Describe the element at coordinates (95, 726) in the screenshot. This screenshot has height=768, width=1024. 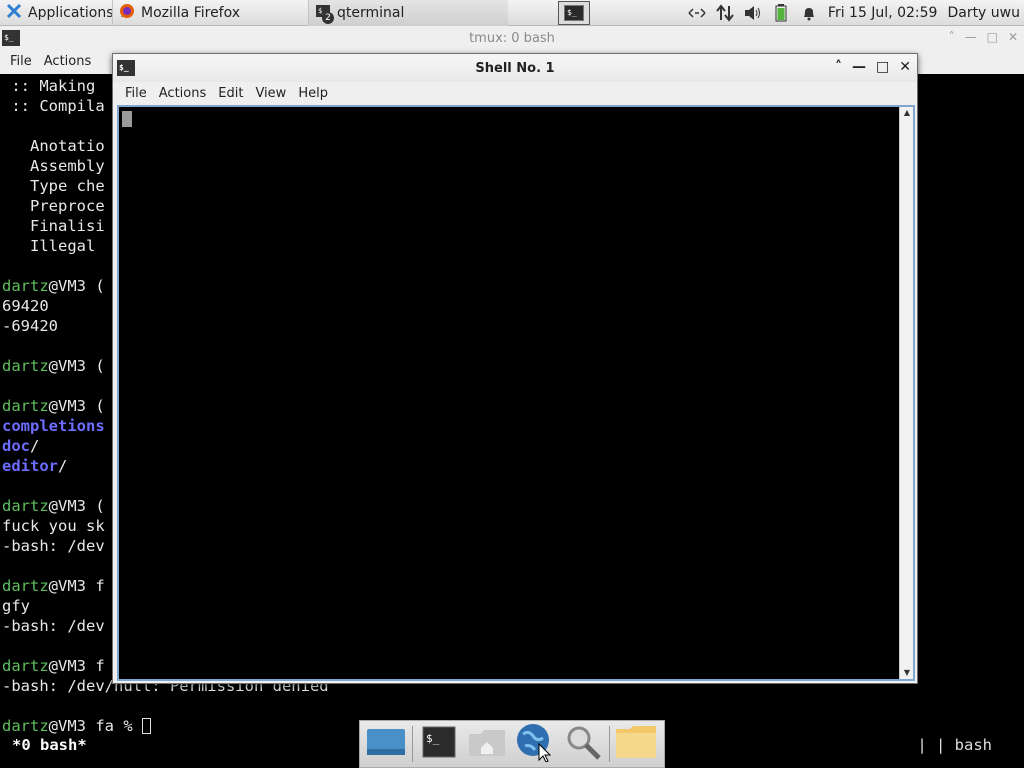
I see `line-text: @VM3 fa %` at that location.